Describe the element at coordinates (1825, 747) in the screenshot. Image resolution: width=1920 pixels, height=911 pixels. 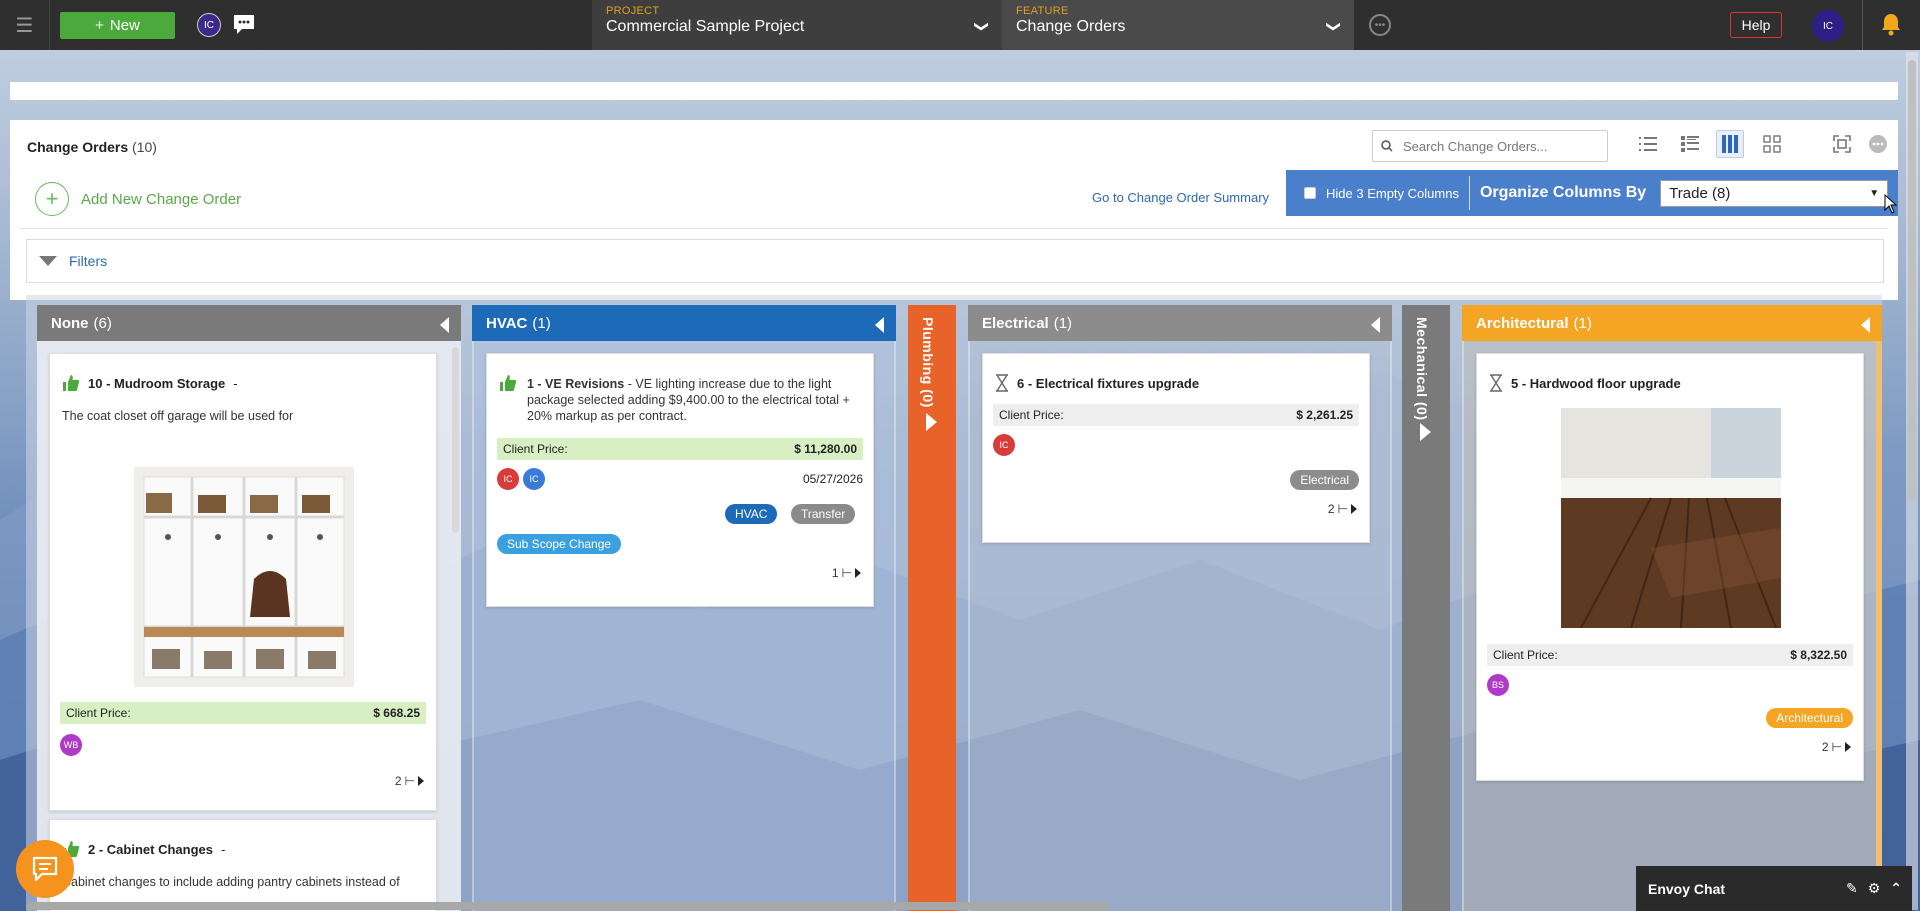
I see `sub-count: 2` at that location.